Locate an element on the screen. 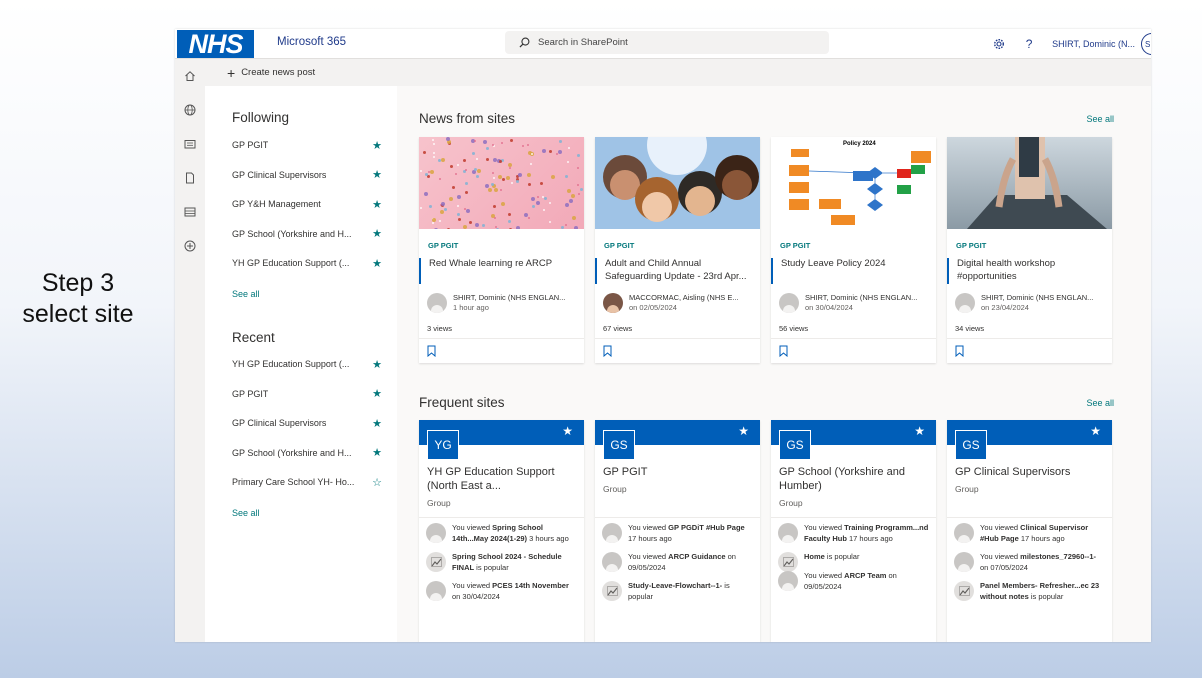  activity-item: You viewed ARCP Team on 09/05/2024 is located at coordinates (854, 581).